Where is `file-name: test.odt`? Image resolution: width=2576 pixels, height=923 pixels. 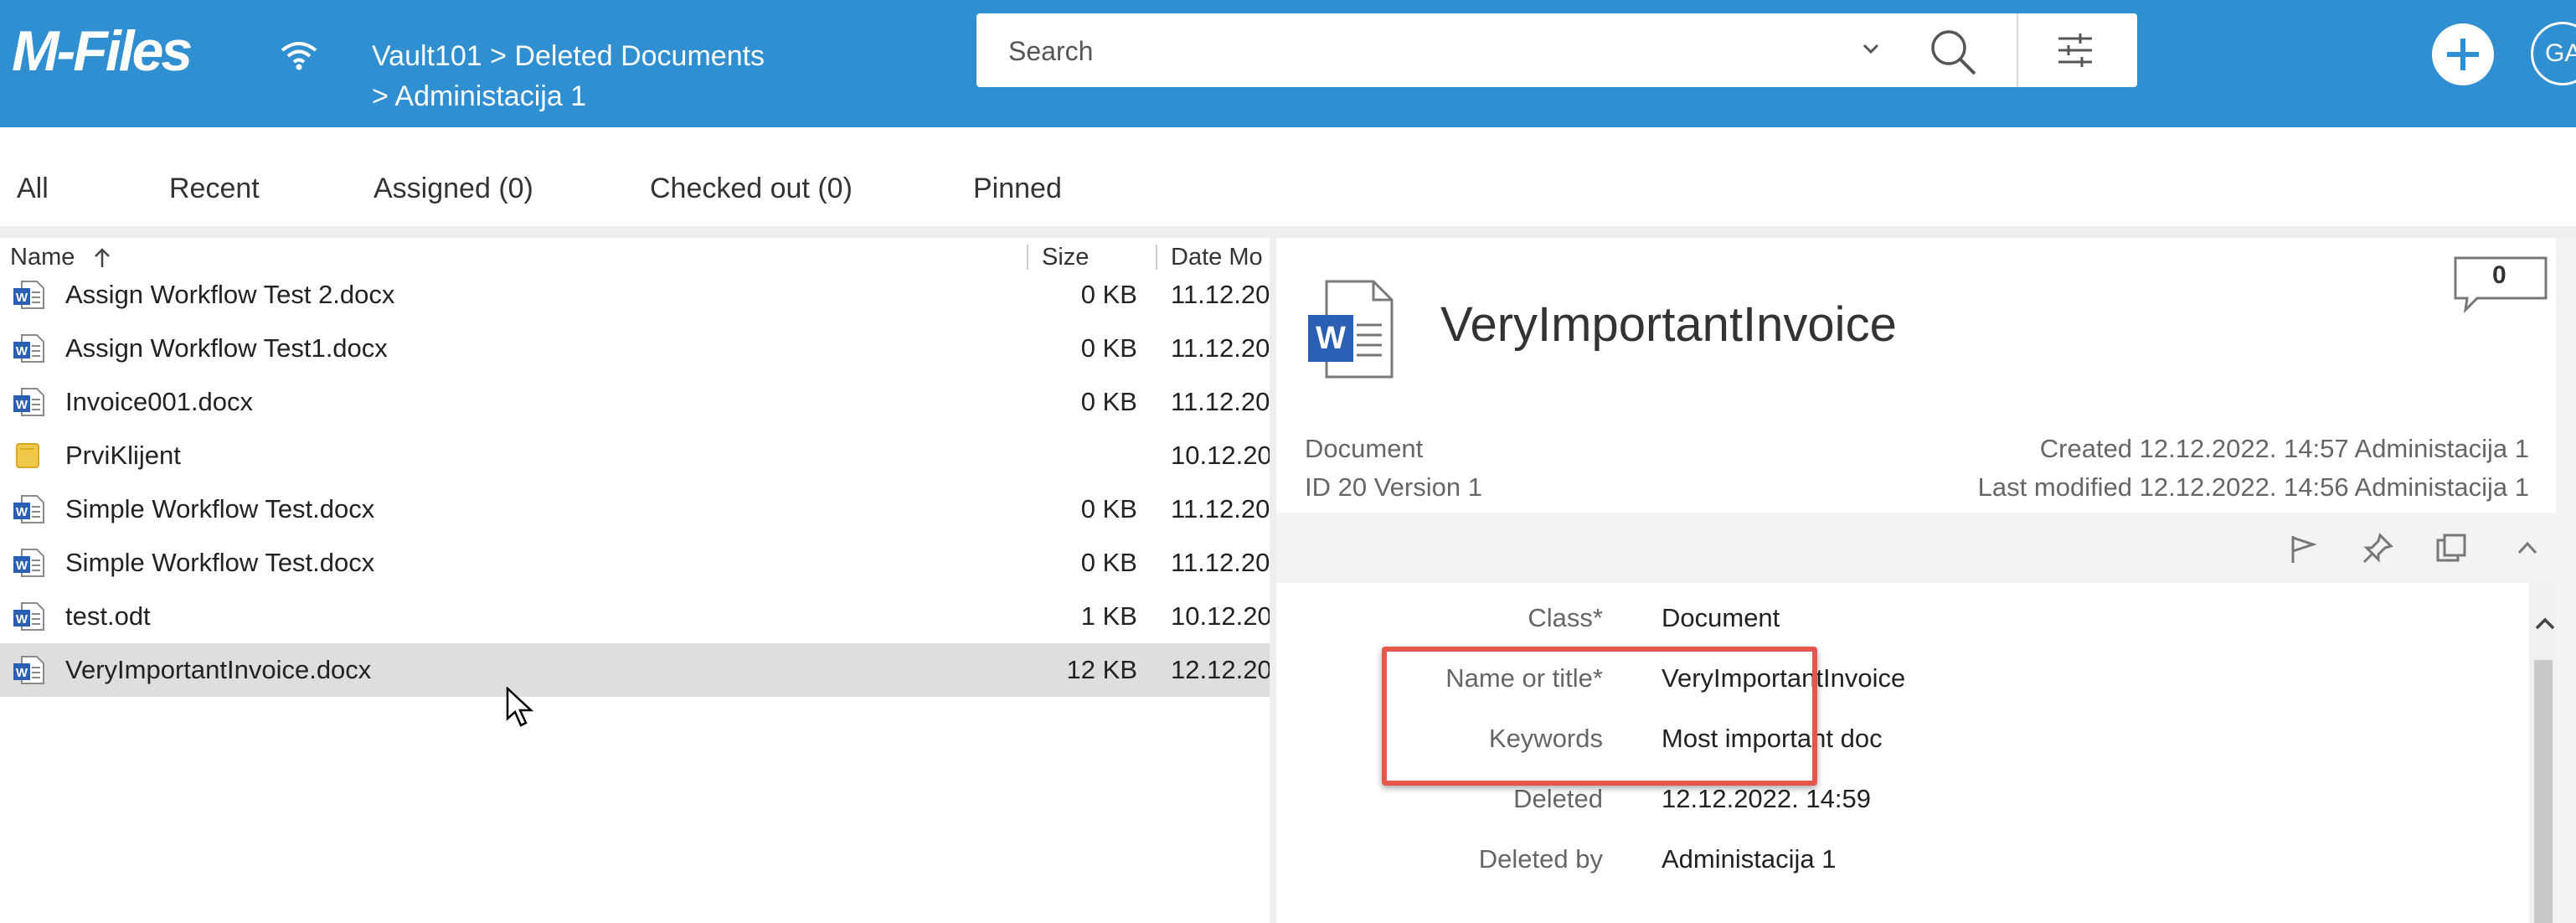
file-name: test.odt is located at coordinates (108, 616).